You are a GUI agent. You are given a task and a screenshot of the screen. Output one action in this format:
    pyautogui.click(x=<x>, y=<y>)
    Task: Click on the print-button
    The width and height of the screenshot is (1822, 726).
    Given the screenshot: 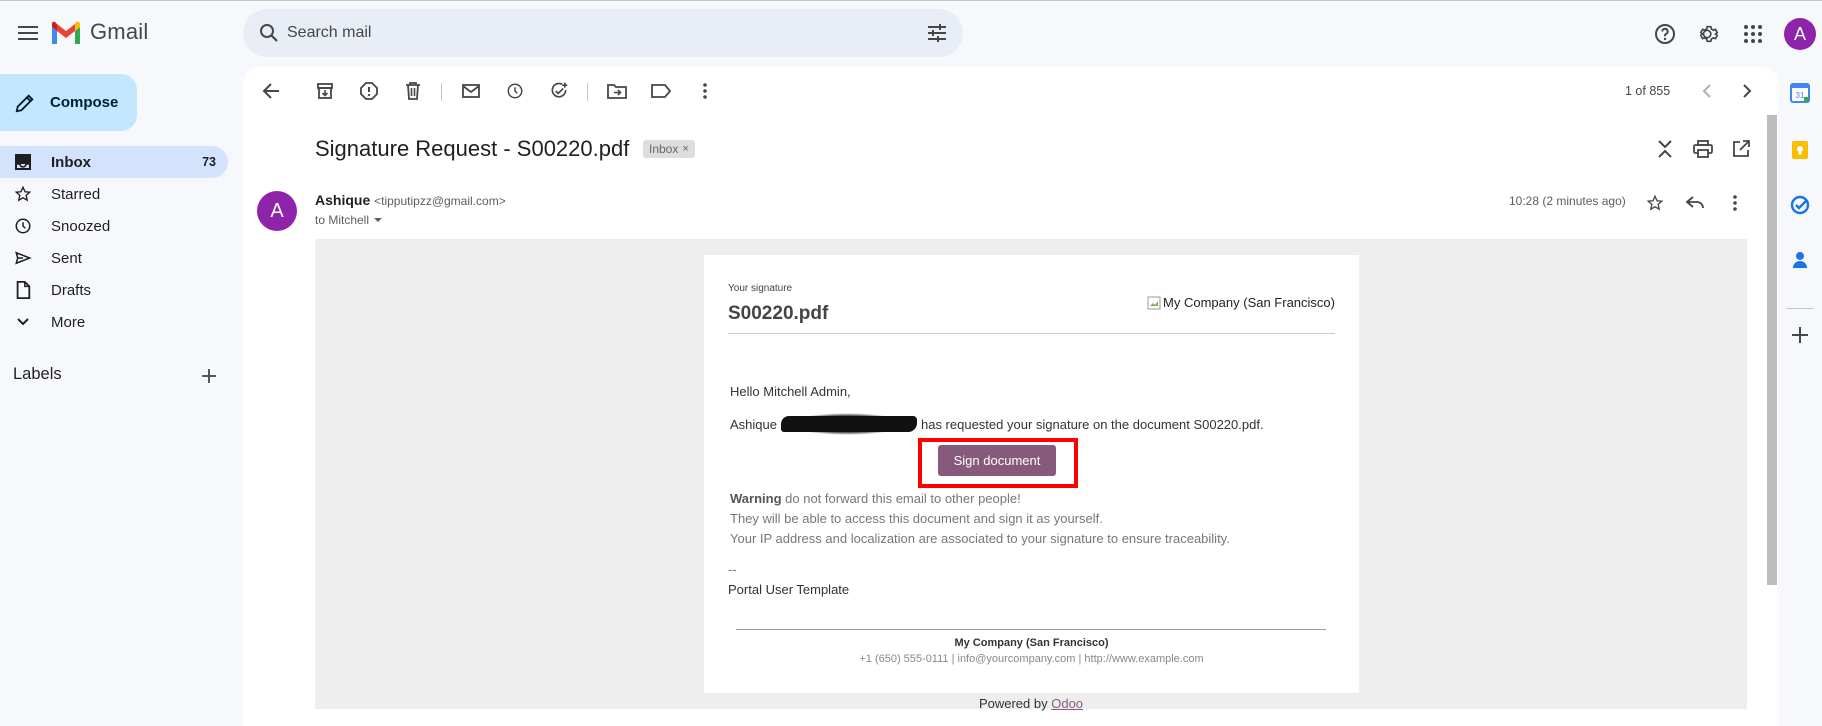 What is the action you would take?
    pyautogui.click(x=1703, y=149)
    